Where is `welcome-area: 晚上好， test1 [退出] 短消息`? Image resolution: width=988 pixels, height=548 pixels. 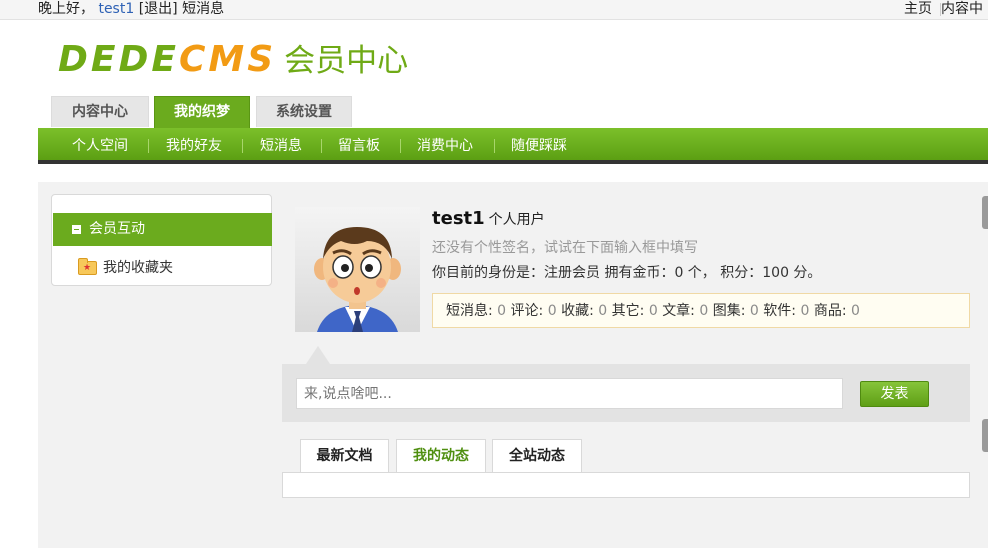
welcome-area: 晚上好， test1 [退出] 短消息 is located at coordinates (131, 9).